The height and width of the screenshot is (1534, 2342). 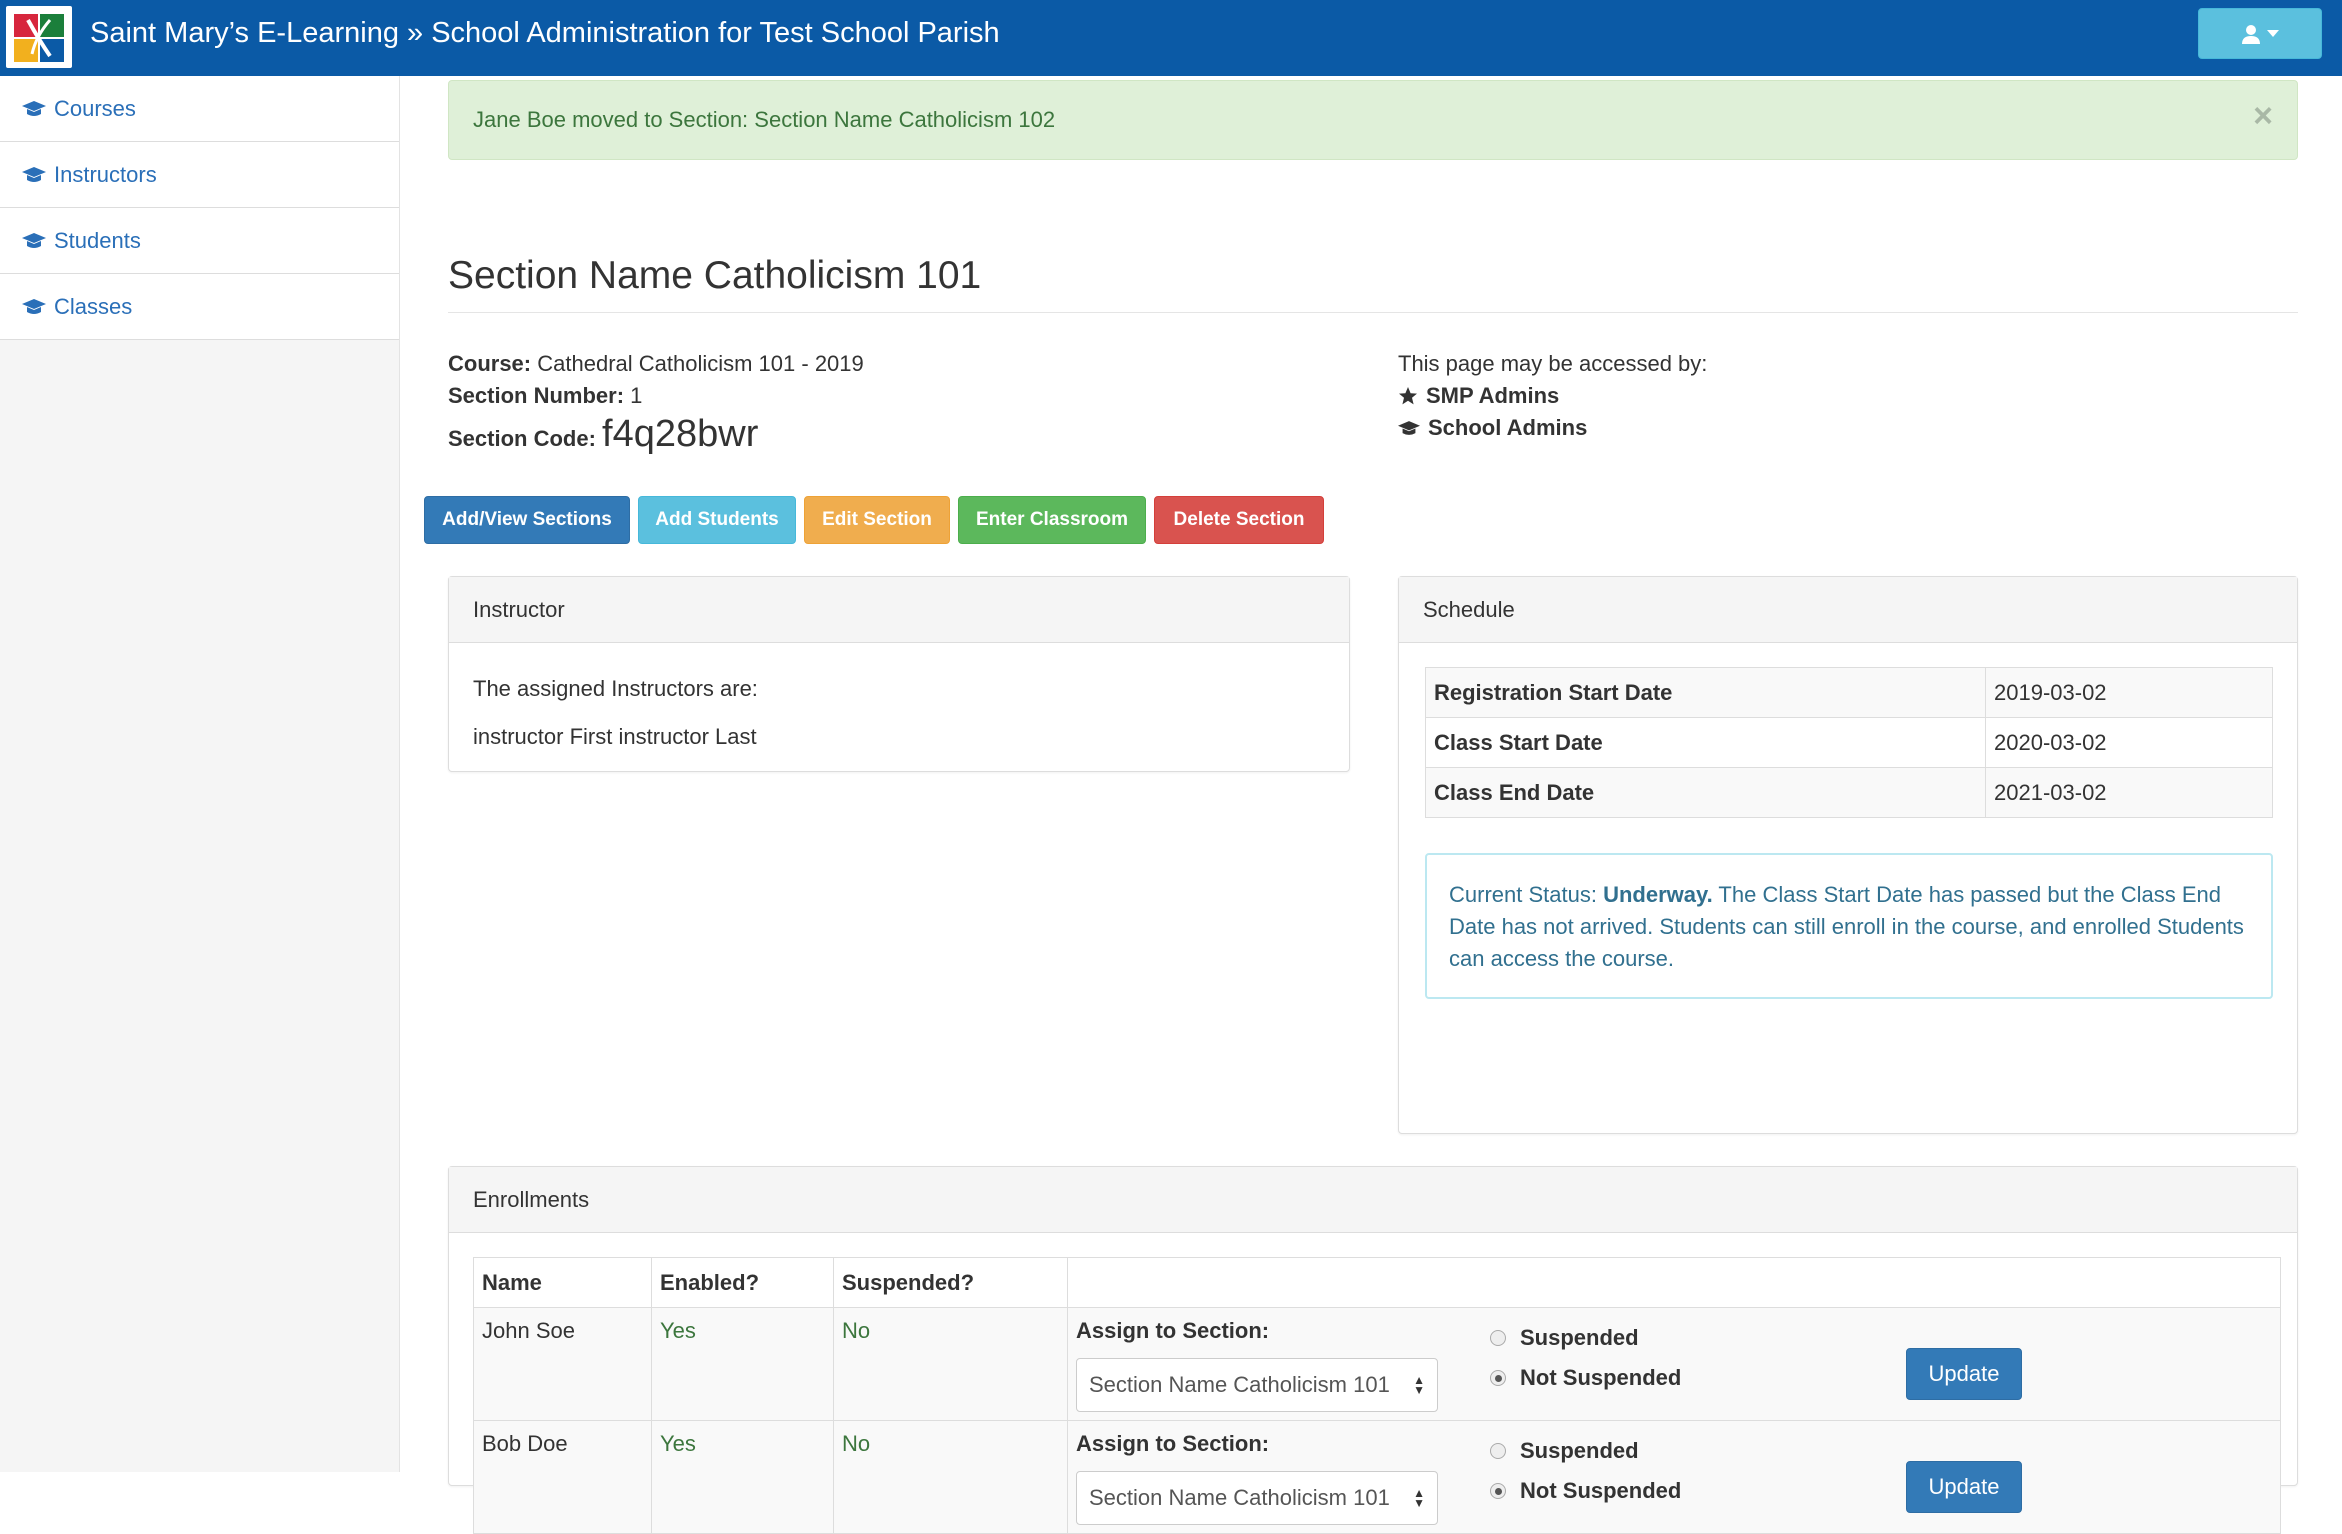 I want to click on user-icon, so click(x=2251, y=34).